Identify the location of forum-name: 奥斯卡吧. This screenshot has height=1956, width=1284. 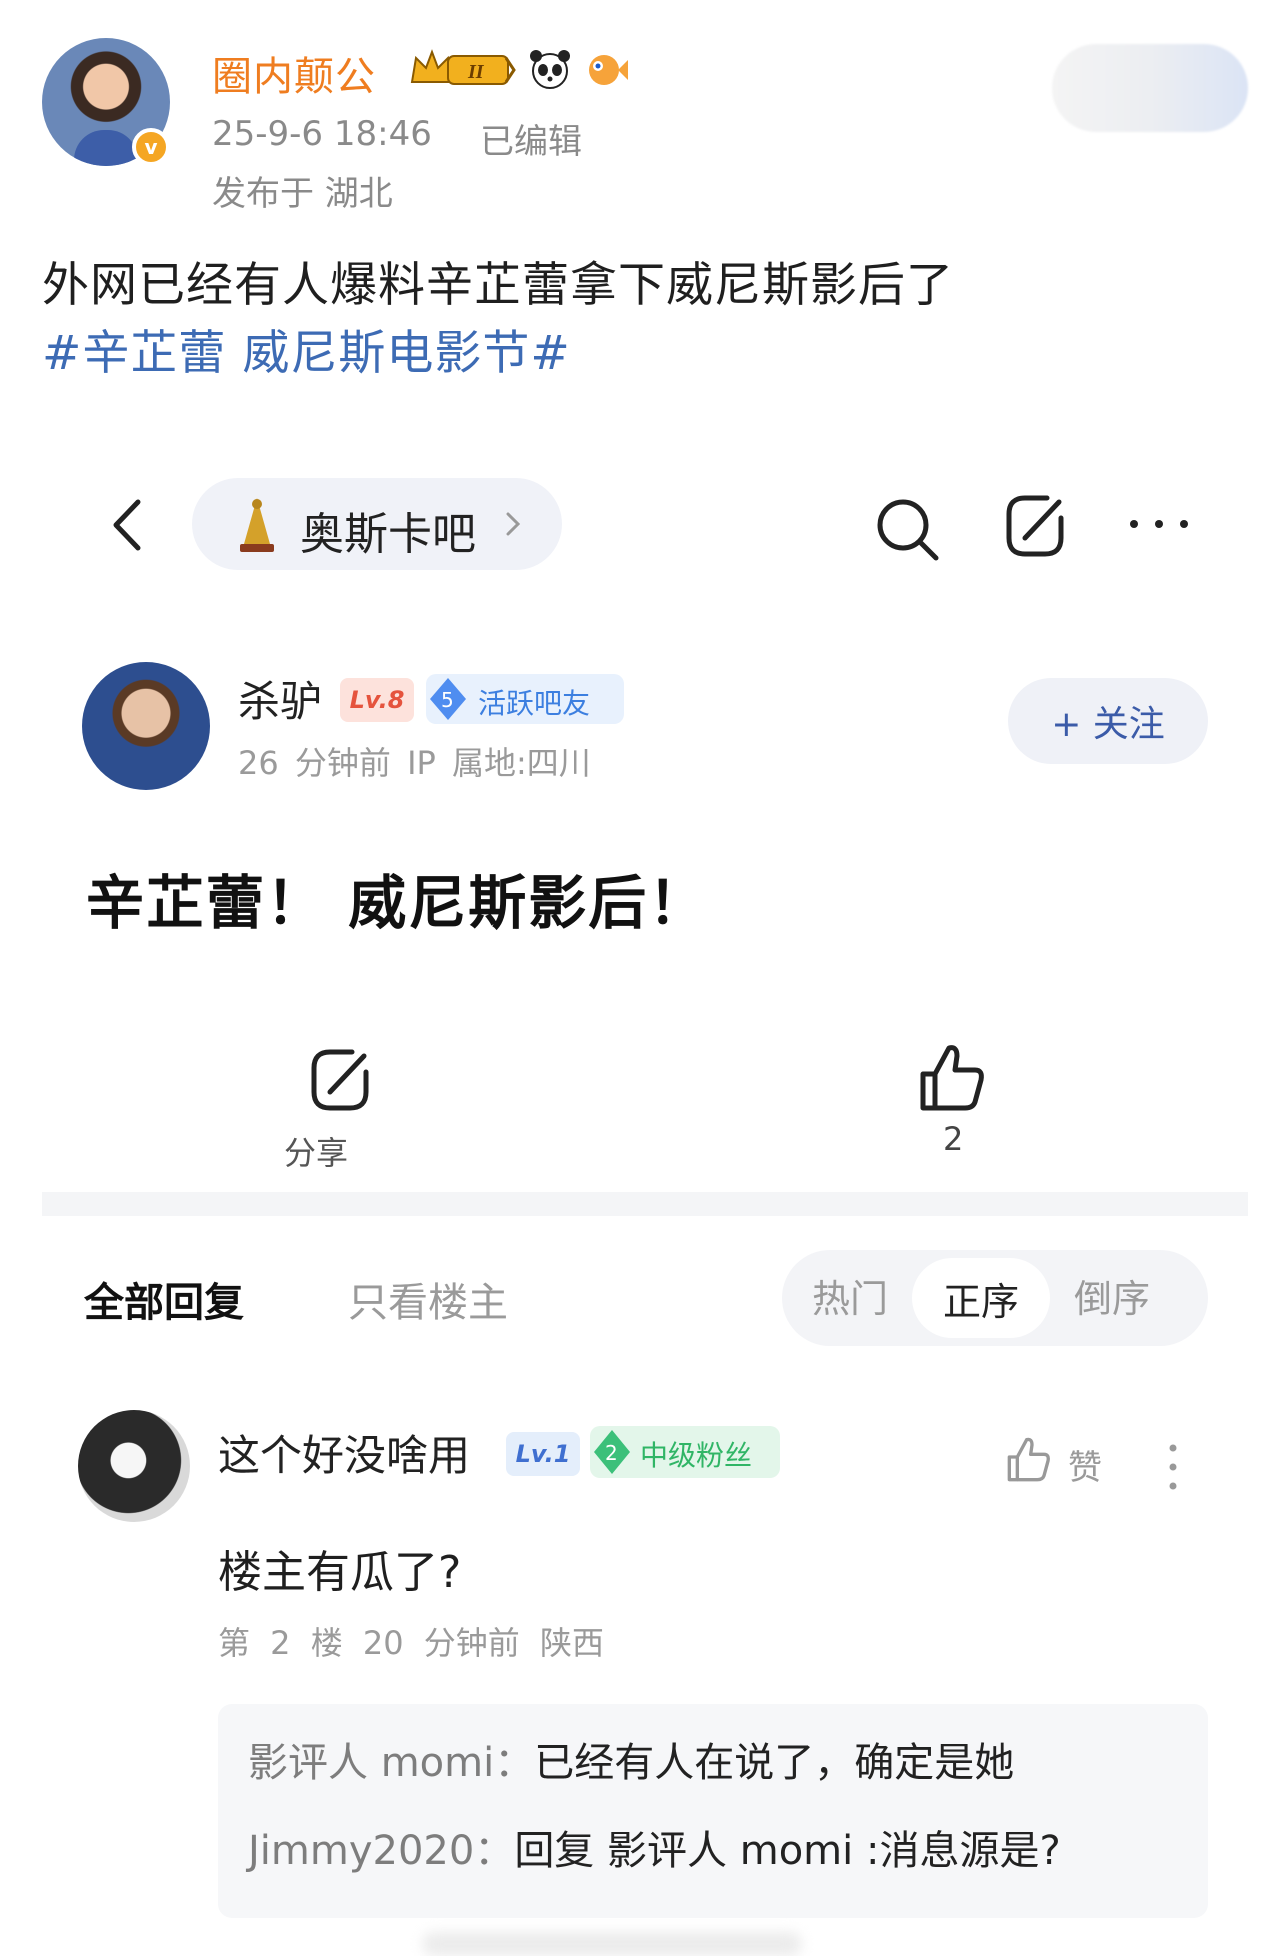
(388, 534).